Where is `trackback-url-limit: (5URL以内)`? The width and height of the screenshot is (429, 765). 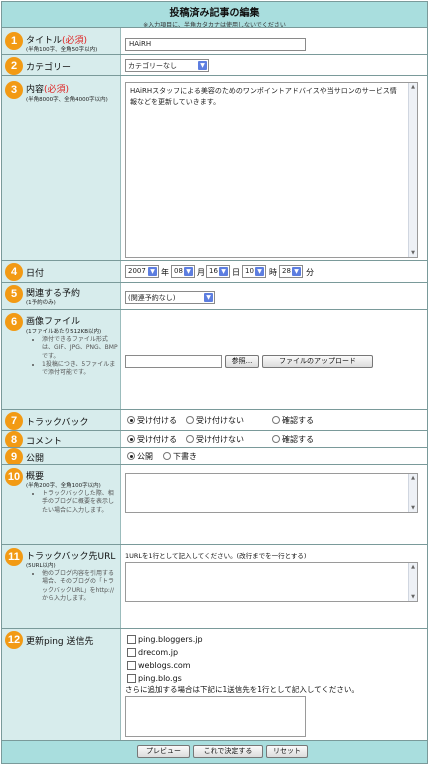 trackback-url-limit: (5URL以内) is located at coordinates (41, 566).